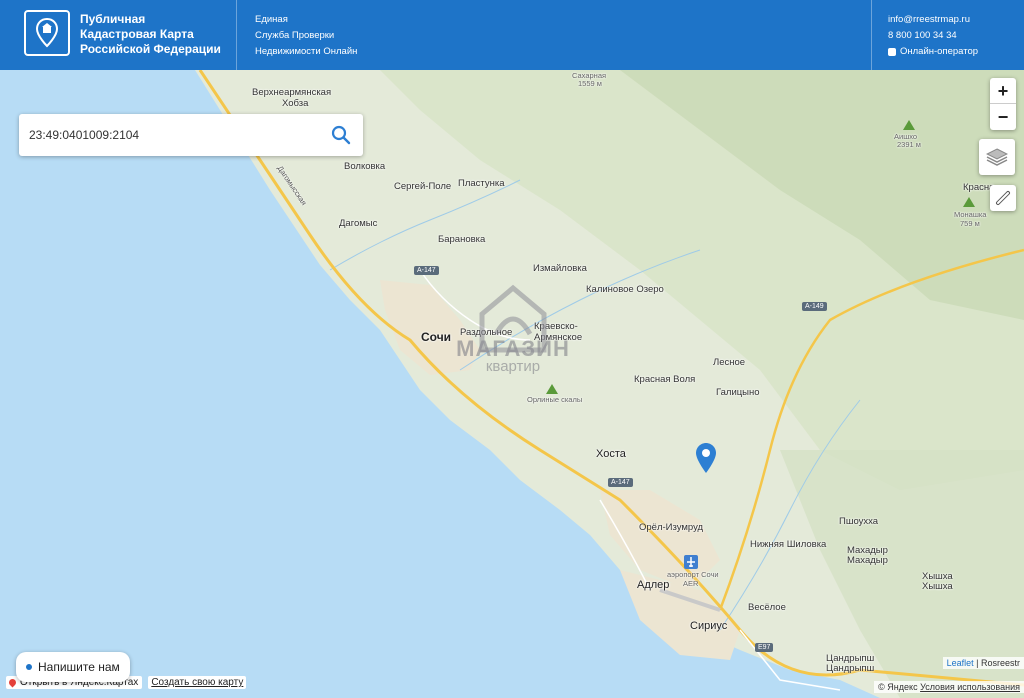 Image resolution: width=1024 pixels, height=698 pixels. What do you see at coordinates (937, 586) in the screenshot?
I see `map-label: Хышха` at bounding box center [937, 586].